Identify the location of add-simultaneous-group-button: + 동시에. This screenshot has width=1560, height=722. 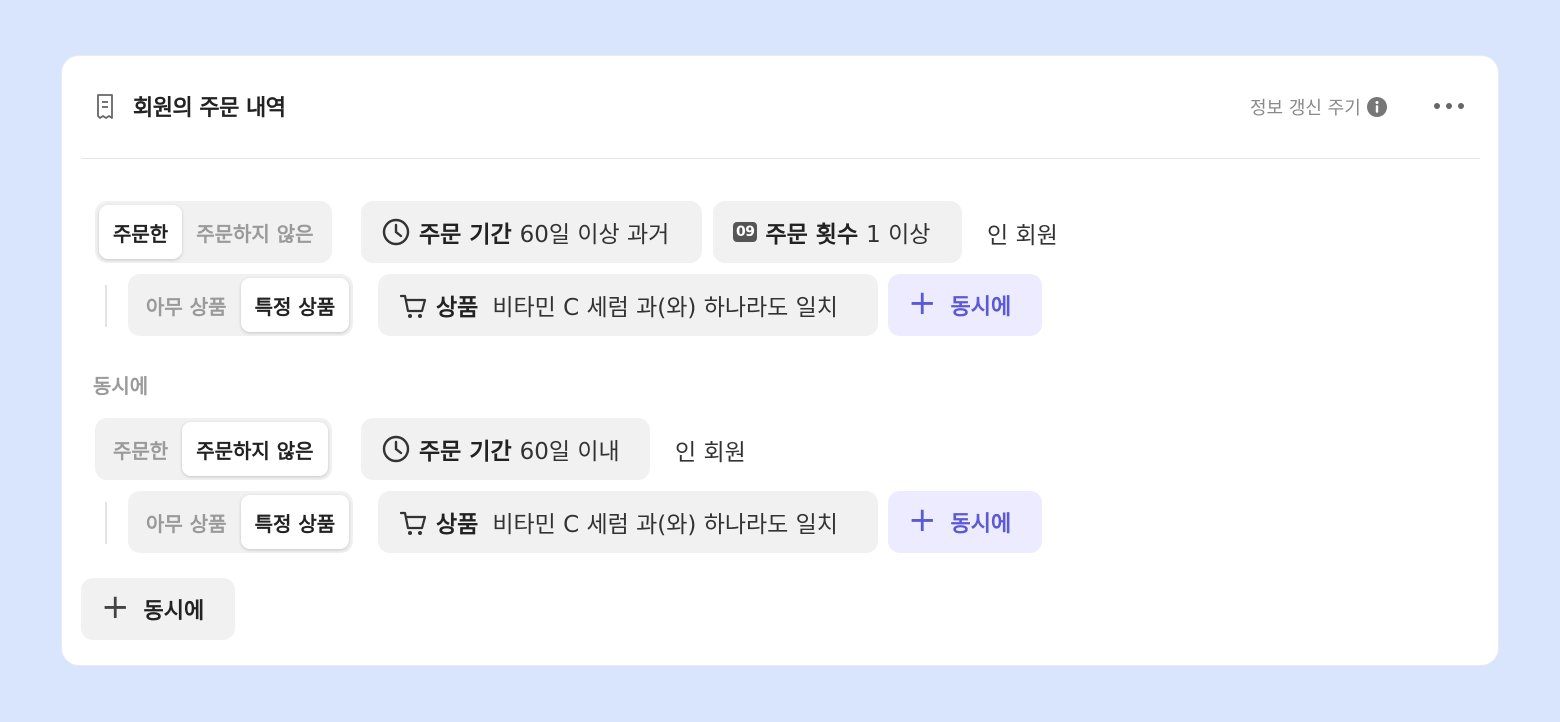
(158, 609).